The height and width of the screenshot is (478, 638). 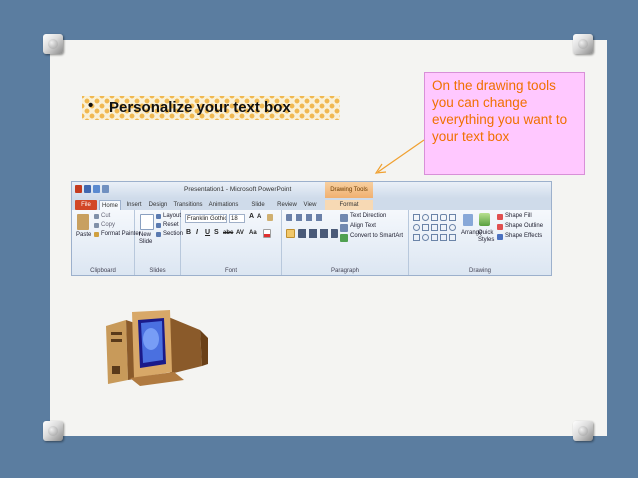 What do you see at coordinates (500, 227) in the screenshot?
I see `shape-outline-icon` at bounding box center [500, 227].